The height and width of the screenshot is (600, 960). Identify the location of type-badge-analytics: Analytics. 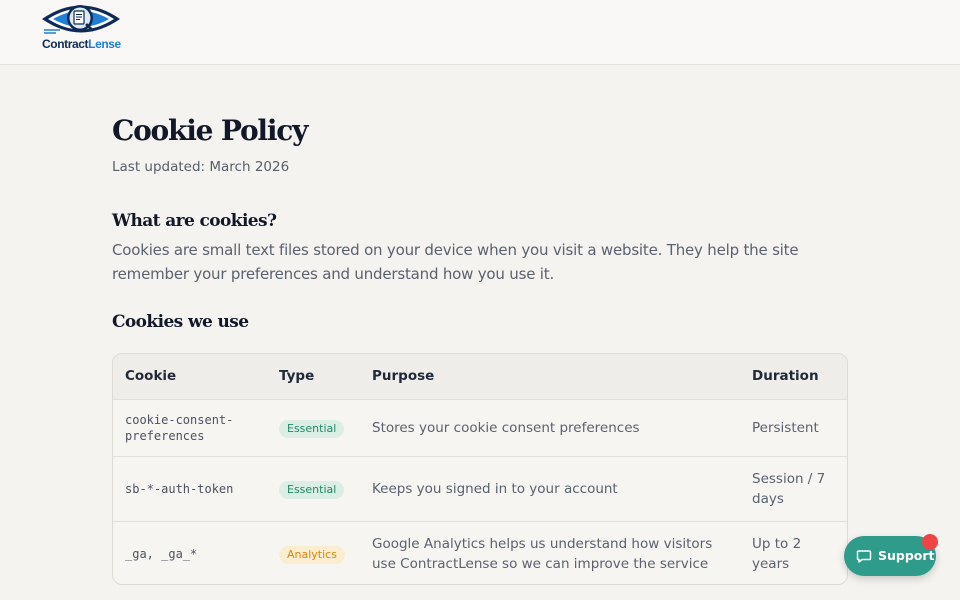
(312, 554).